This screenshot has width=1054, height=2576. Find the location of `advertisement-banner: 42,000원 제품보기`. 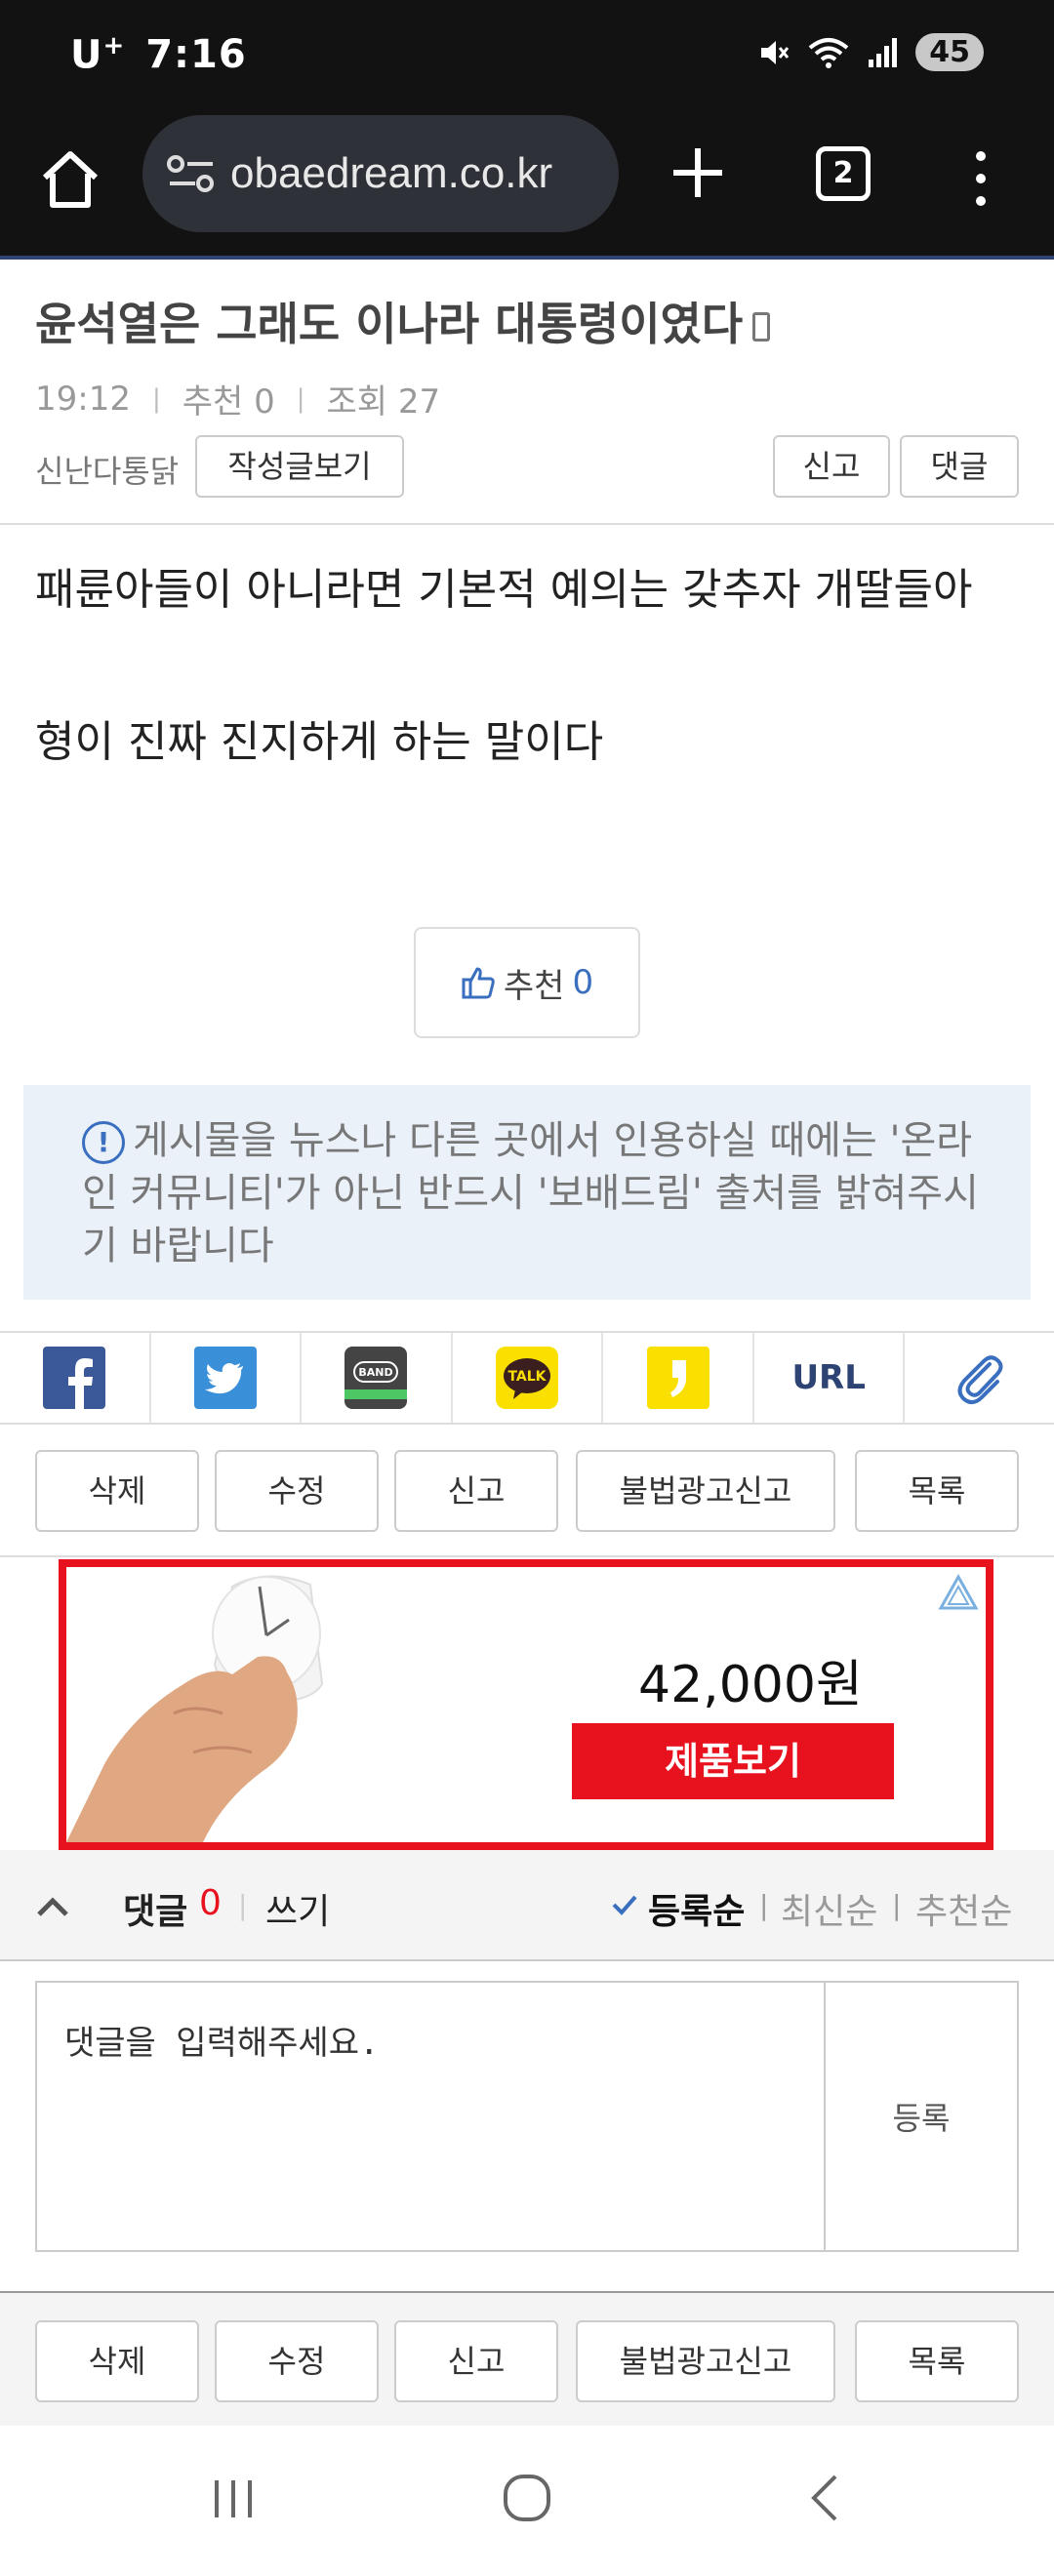

advertisement-banner: 42,000원 제품보기 is located at coordinates (526, 1704).